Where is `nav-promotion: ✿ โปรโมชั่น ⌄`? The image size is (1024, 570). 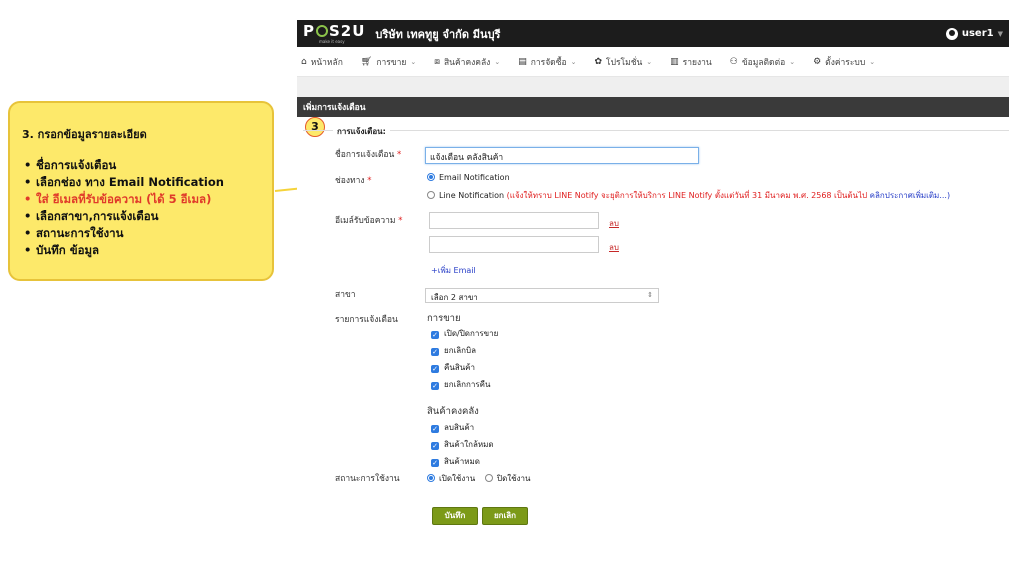 nav-promotion: ✿ โปรโมชั่น ⌄ is located at coordinates (623, 62).